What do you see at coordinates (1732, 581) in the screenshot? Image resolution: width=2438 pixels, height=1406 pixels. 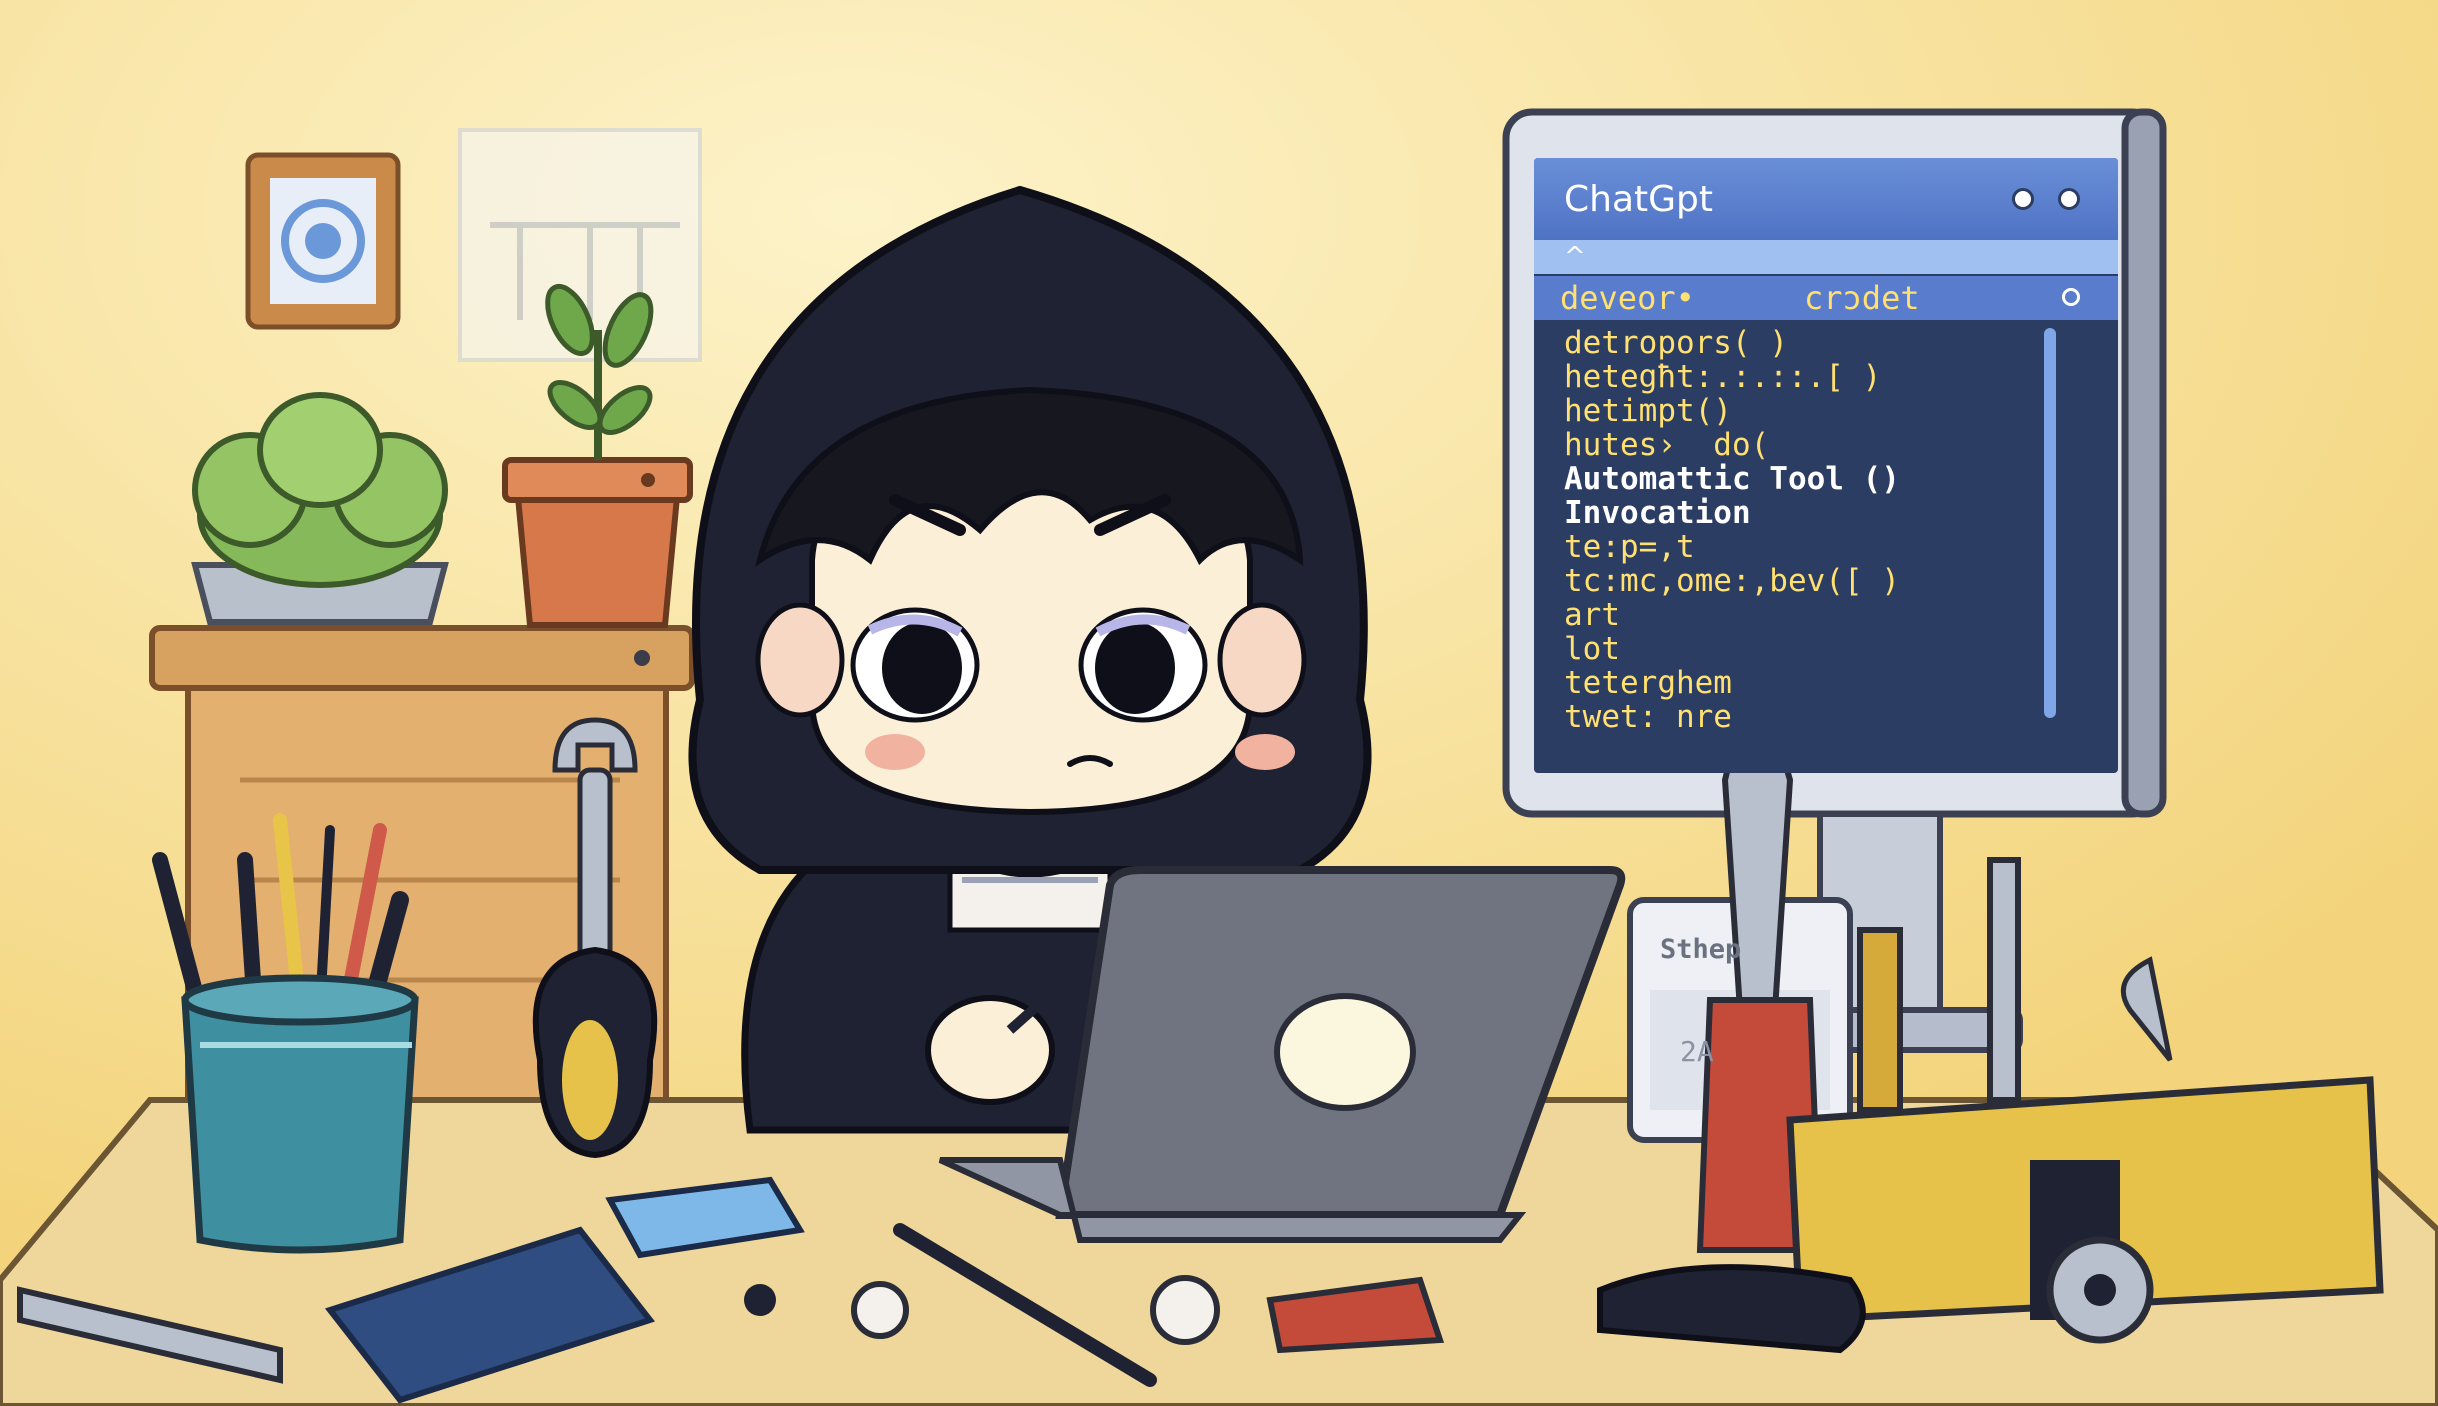 I see `code-line: tc:mc,ome:,bev([ )` at bounding box center [1732, 581].